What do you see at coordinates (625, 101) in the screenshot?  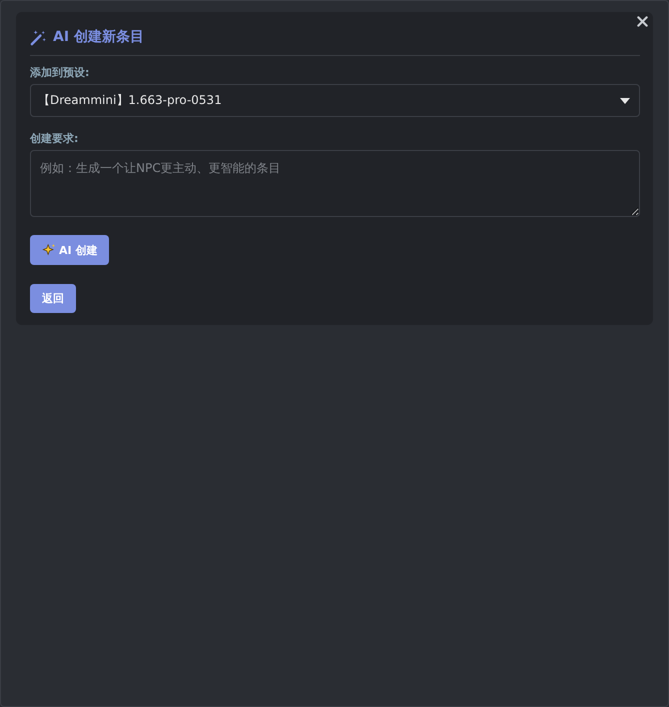 I see `caret-icon` at bounding box center [625, 101].